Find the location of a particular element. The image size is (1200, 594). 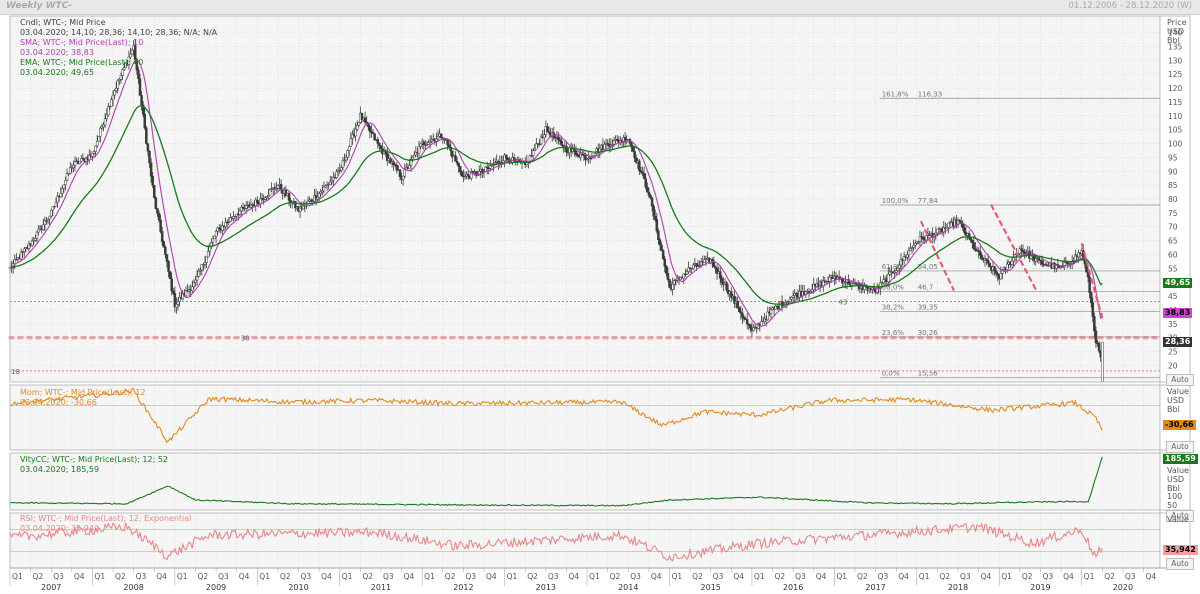

price-tick-label: 115 is located at coordinates (1175, 102).